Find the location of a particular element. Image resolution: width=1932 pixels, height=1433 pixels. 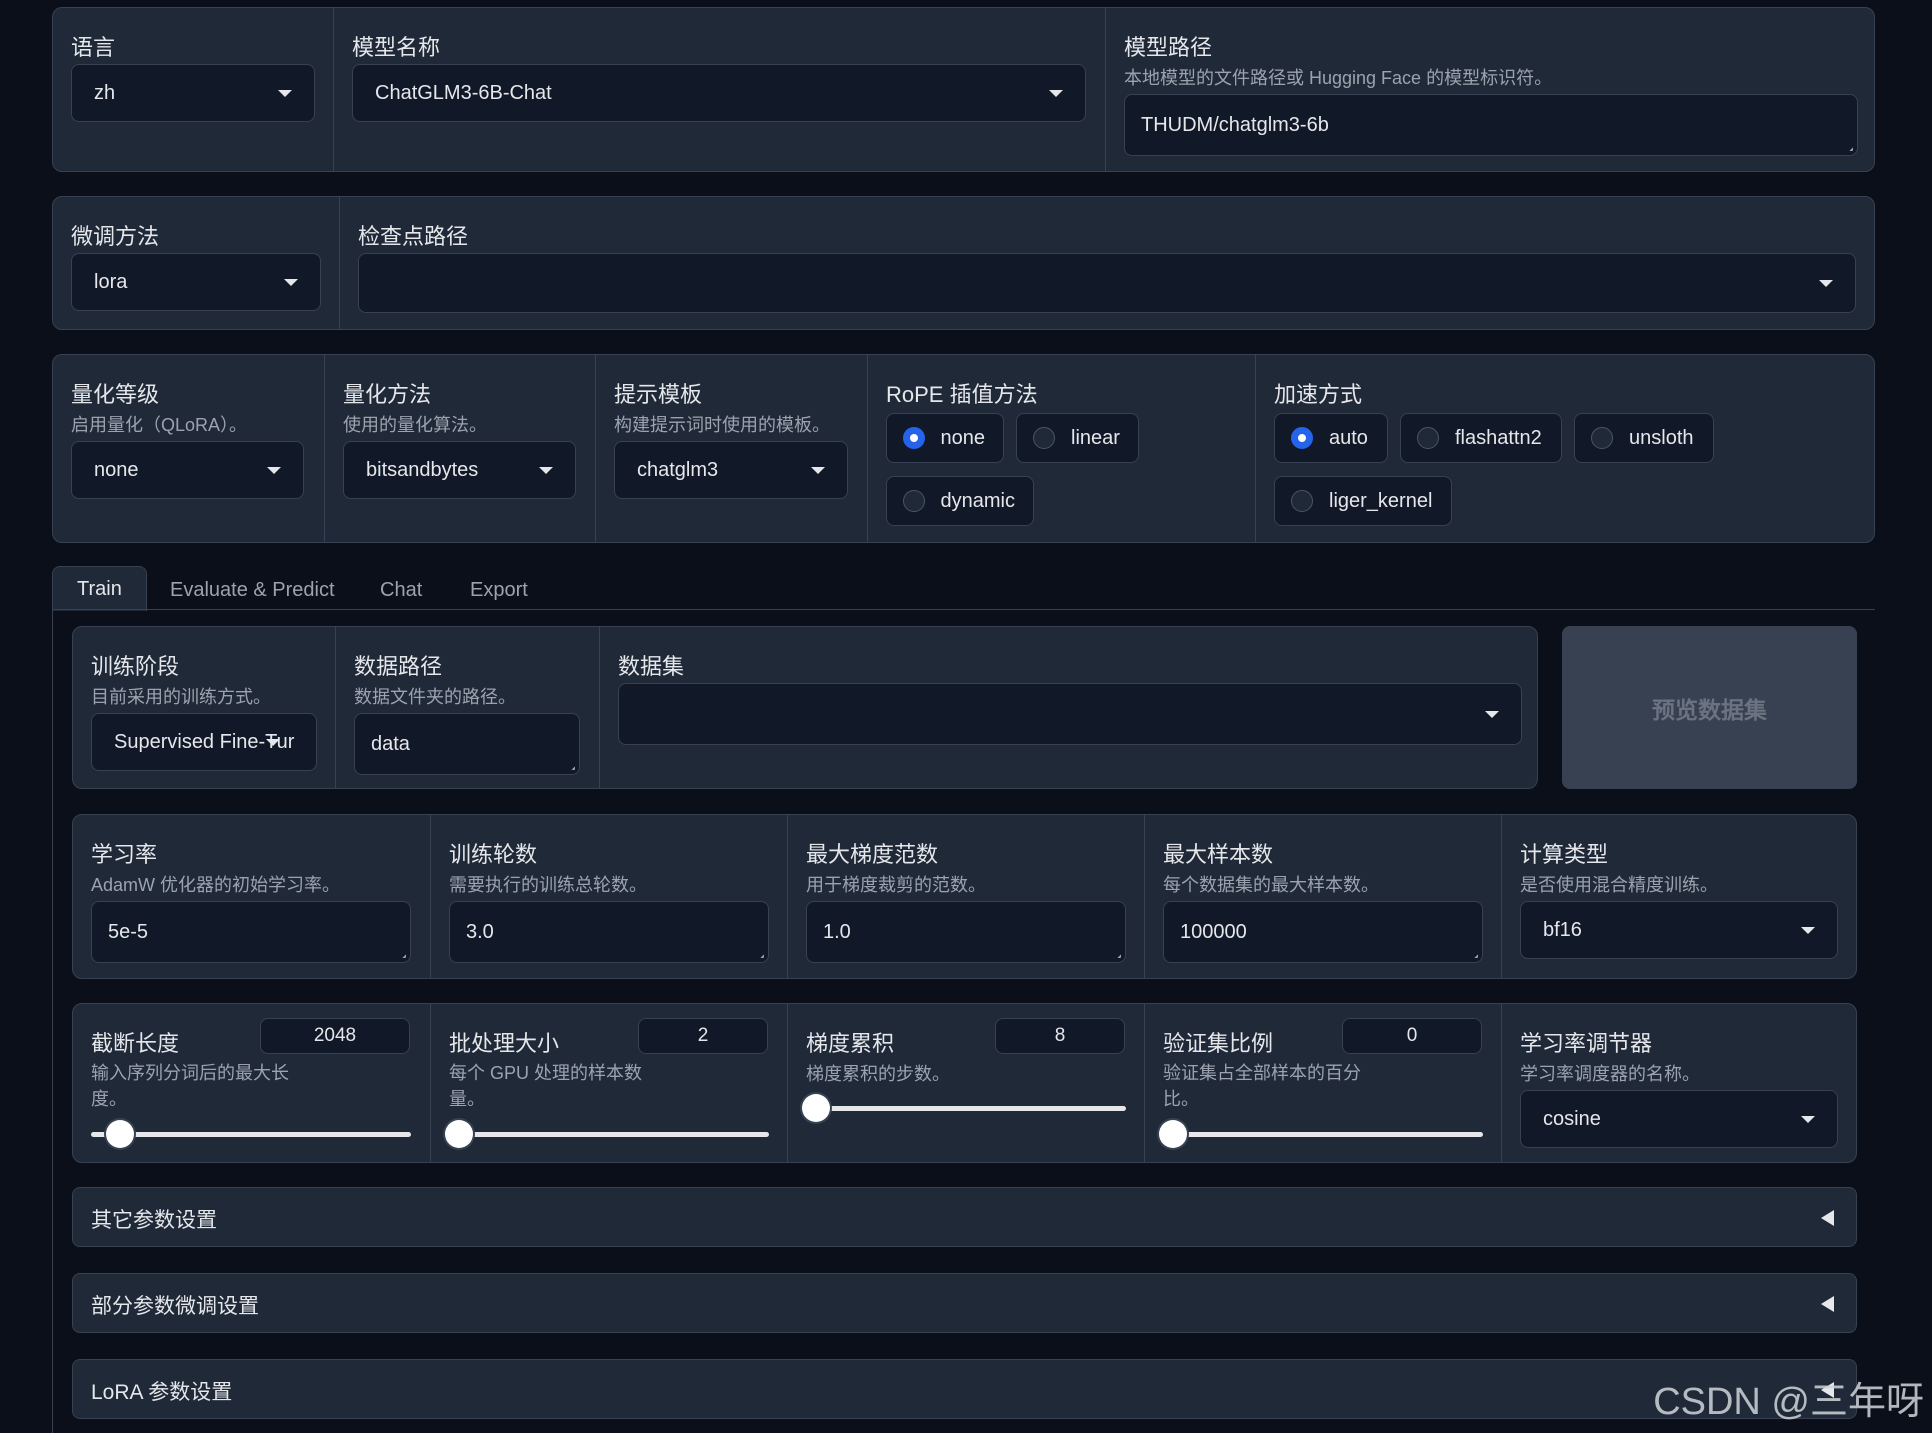

batch-size-label: 批处理大小 is located at coordinates (504, 1043).